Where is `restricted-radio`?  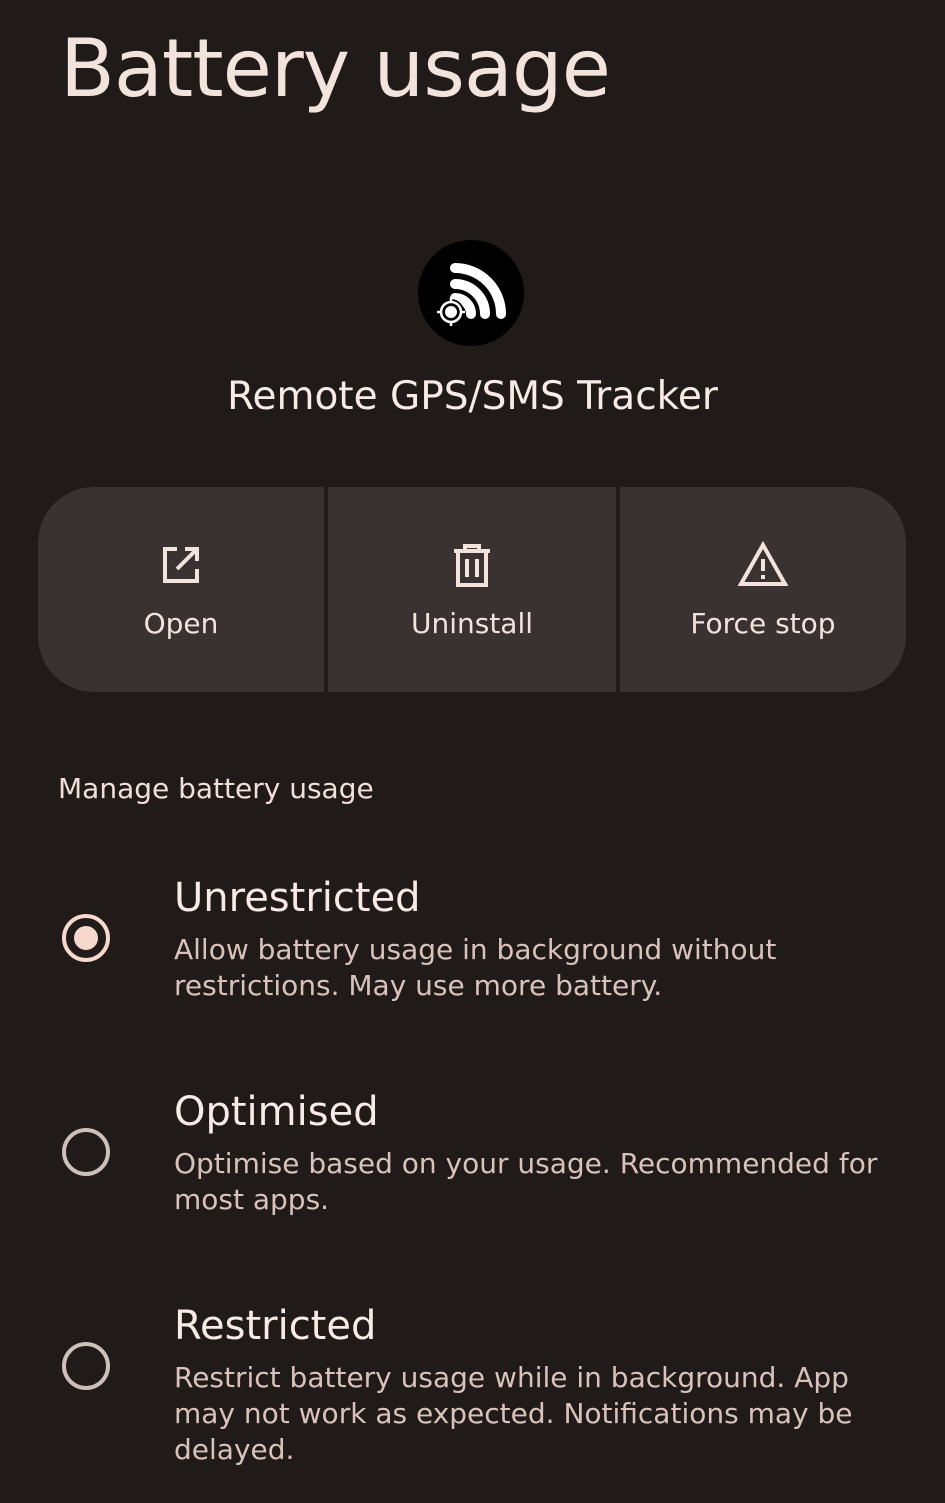 restricted-radio is located at coordinates (86, 1366).